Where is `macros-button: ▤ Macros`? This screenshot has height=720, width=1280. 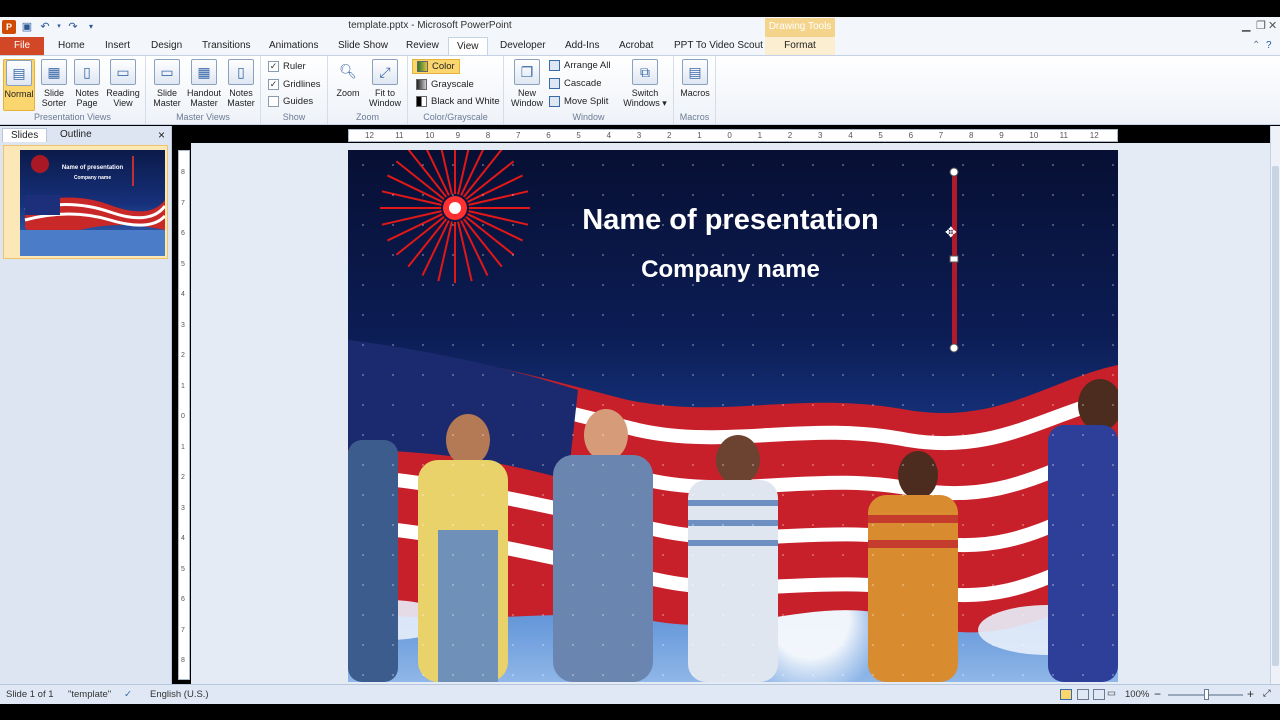 macros-button: ▤ Macros is located at coordinates (695, 78).